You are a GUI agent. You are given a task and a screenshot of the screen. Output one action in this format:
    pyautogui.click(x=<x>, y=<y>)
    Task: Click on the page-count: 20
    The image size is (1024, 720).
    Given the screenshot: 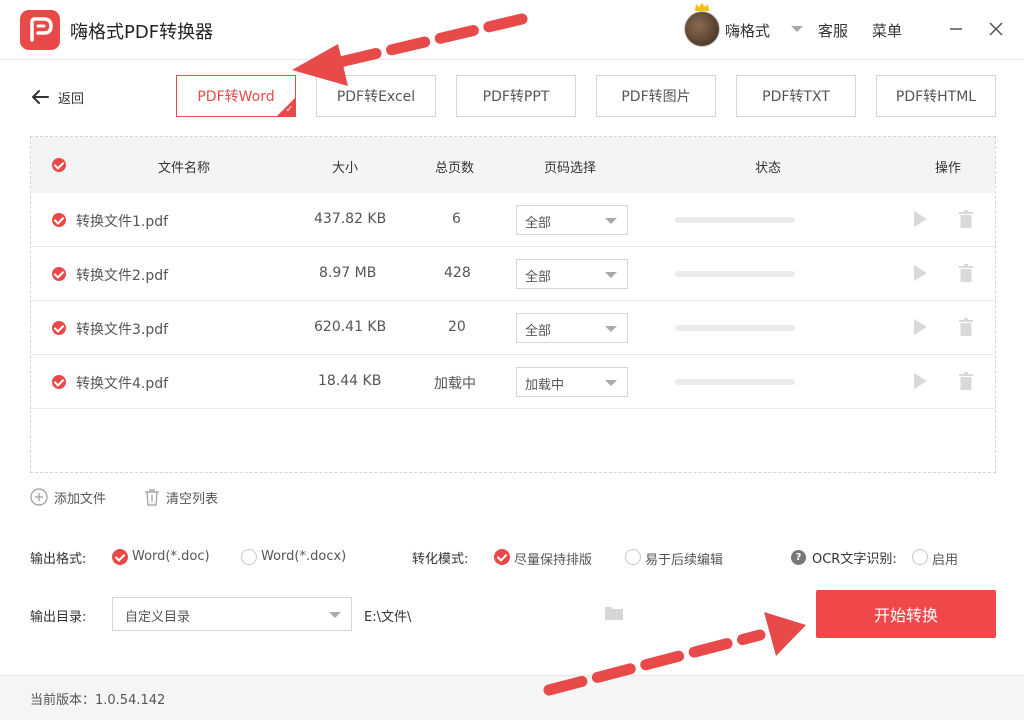 What is the action you would take?
    pyautogui.click(x=457, y=327)
    